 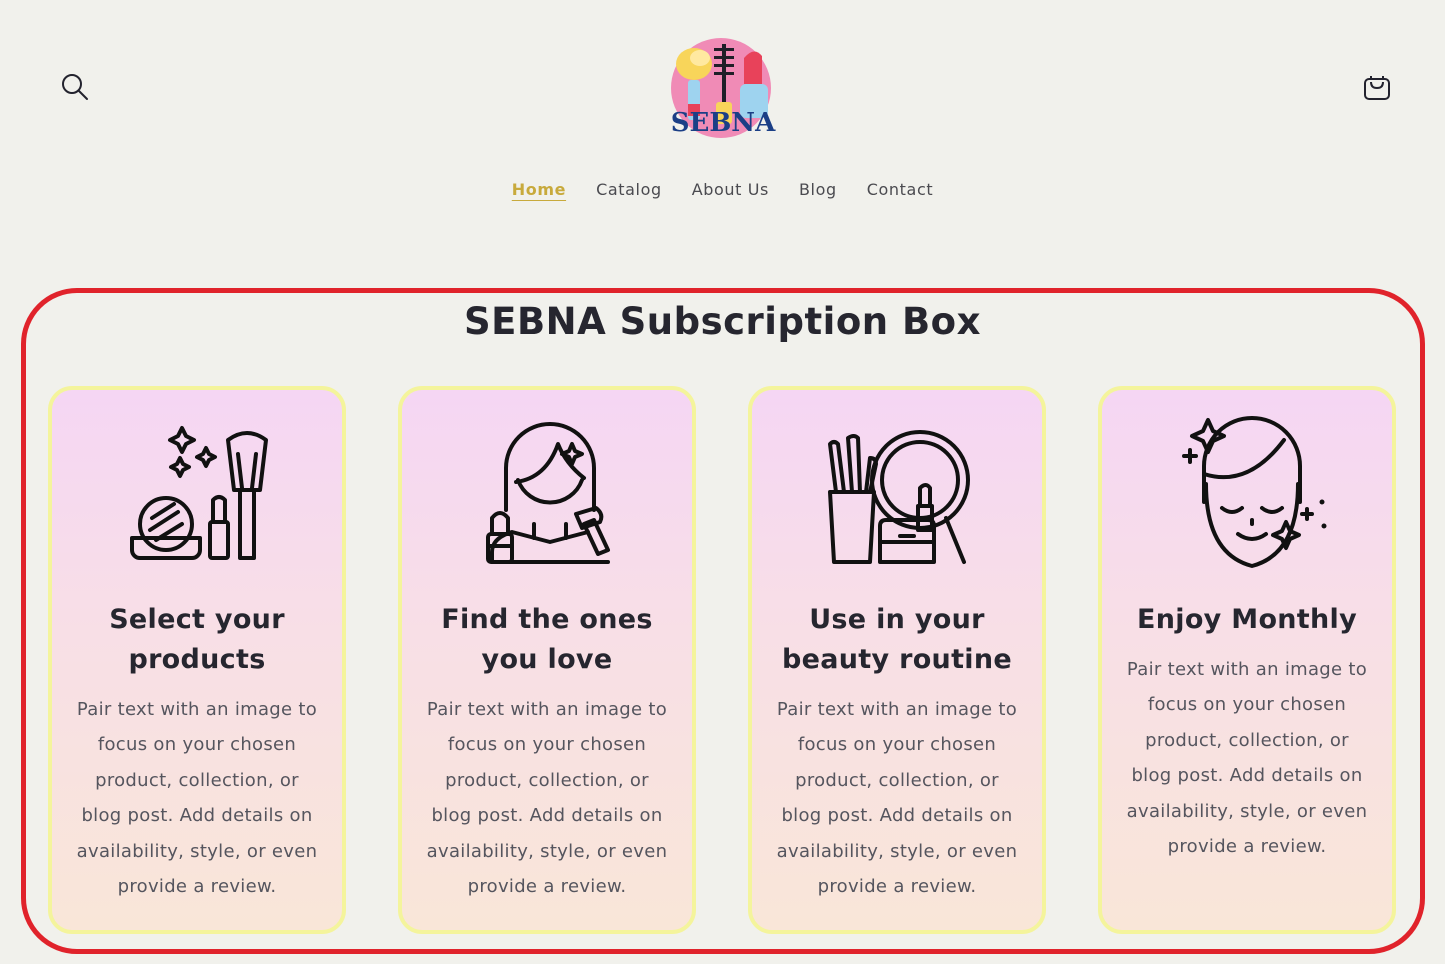 What do you see at coordinates (629, 189) in the screenshot?
I see `nav-catalog: Catalog` at bounding box center [629, 189].